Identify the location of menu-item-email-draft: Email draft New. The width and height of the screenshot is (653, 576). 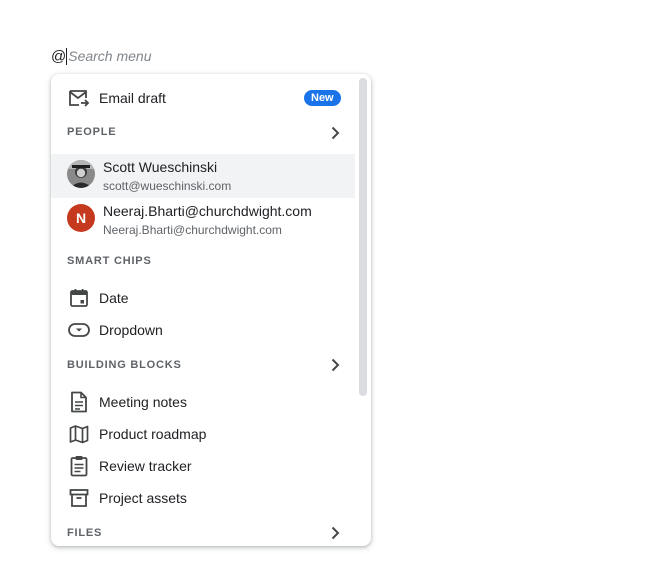
(203, 98).